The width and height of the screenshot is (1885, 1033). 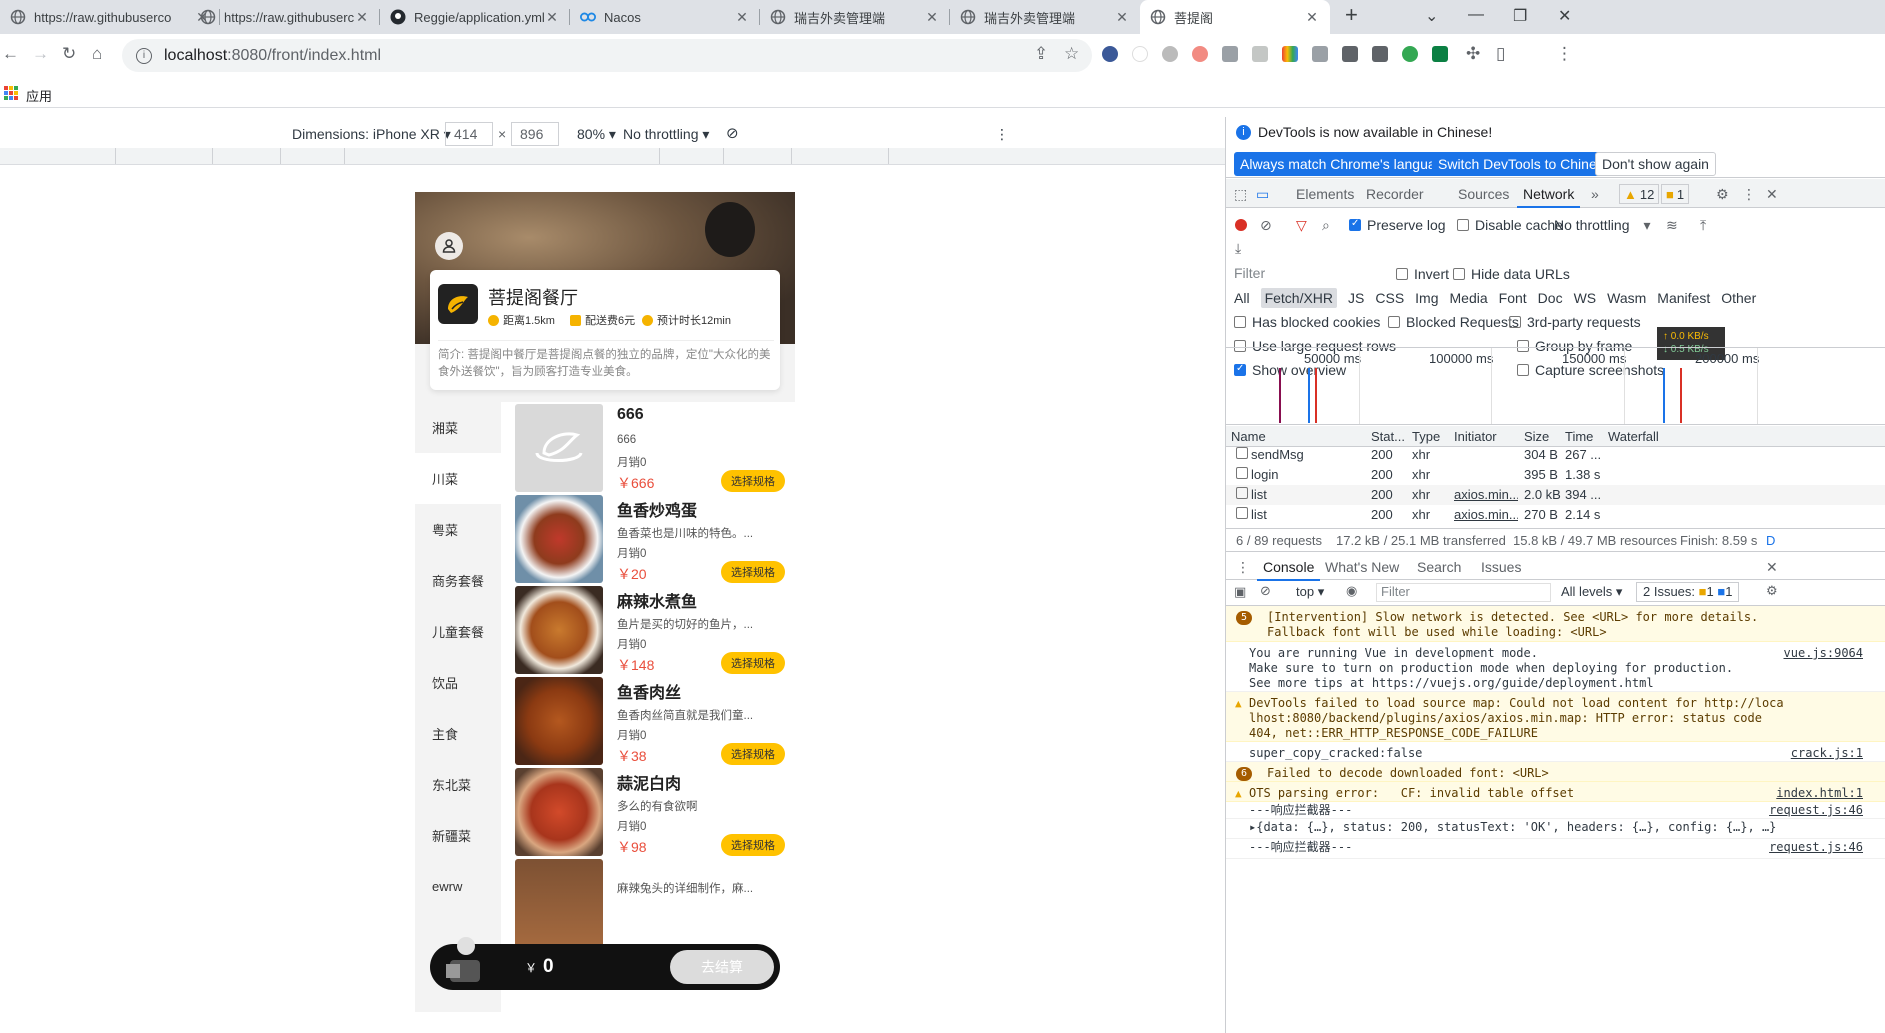 What do you see at coordinates (464, 960) in the screenshot?
I see `cart-icon` at bounding box center [464, 960].